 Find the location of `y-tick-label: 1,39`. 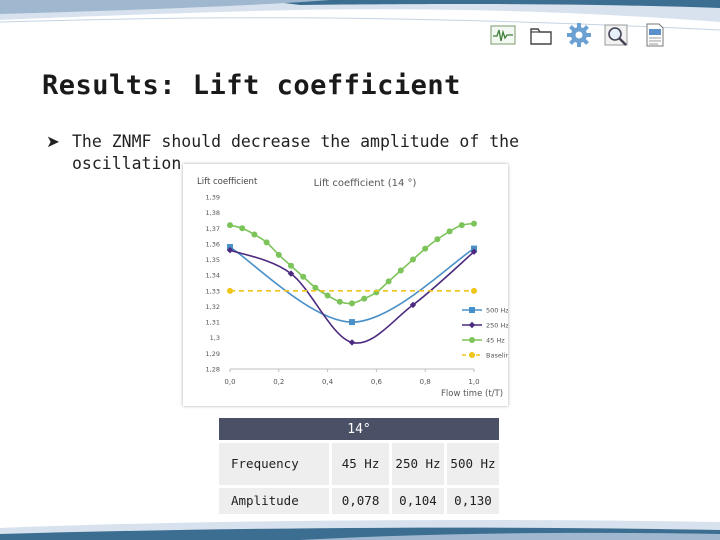

y-tick-label: 1,39 is located at coordinates (213, 198).